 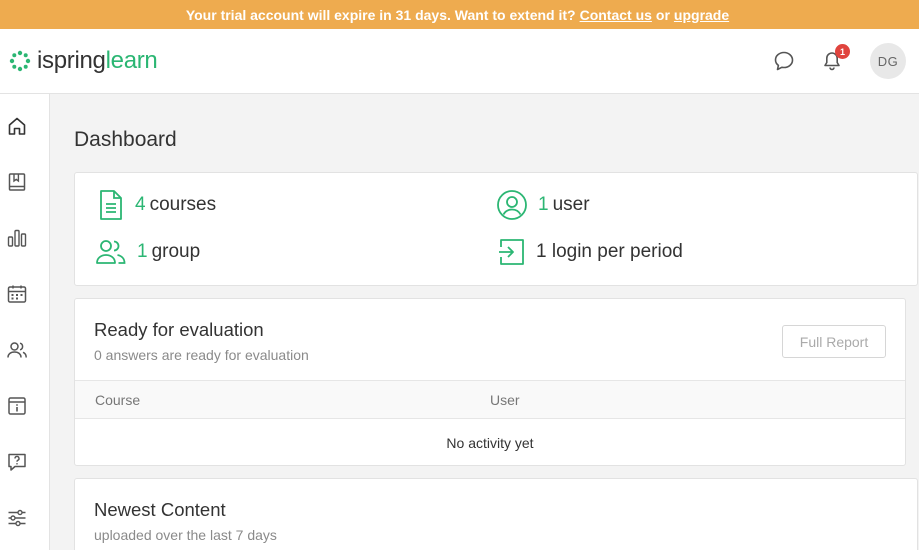 I want to click on calendar-icon, so click(x=17, y=294).